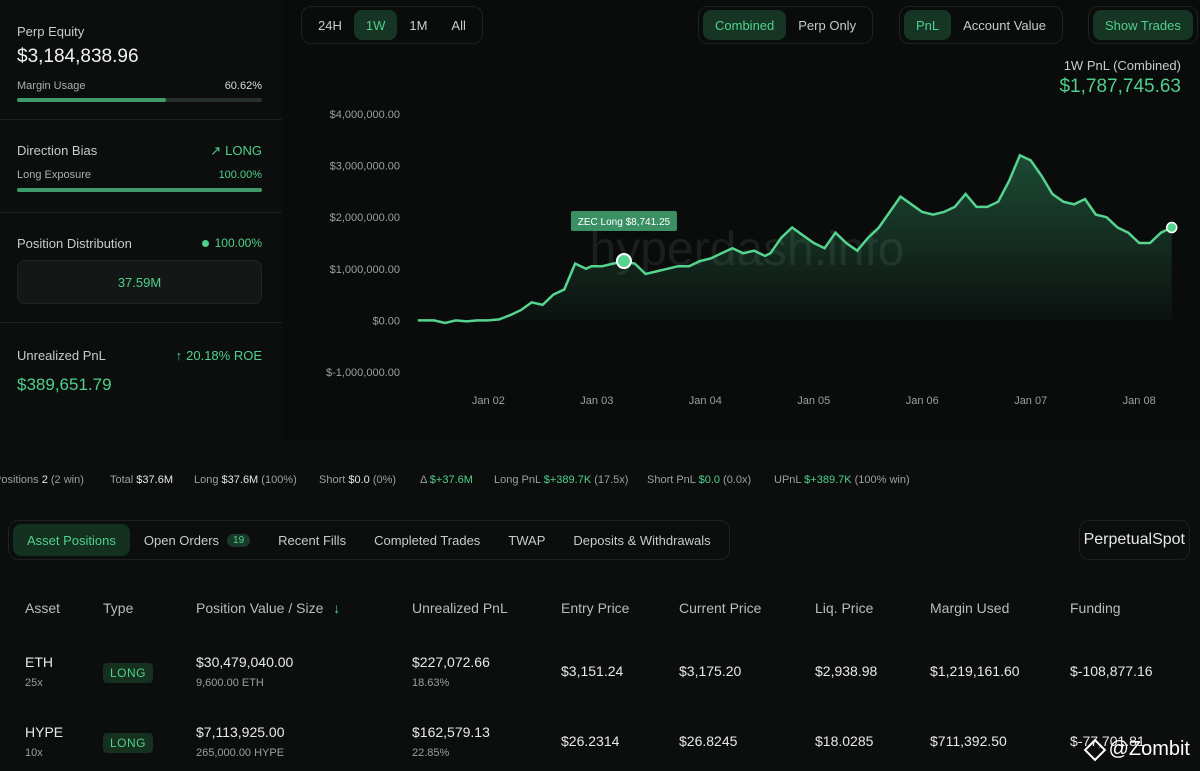  I want to click on column-header-label: Type, so click(118, 608).